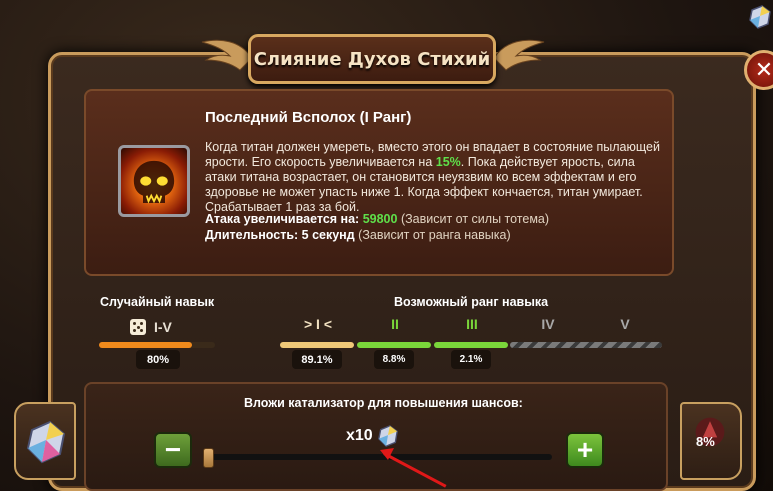 The width and height of the screenshot is (773, 491). I want to click on catalyst-multiplier-text: x10, so click(359, 435).